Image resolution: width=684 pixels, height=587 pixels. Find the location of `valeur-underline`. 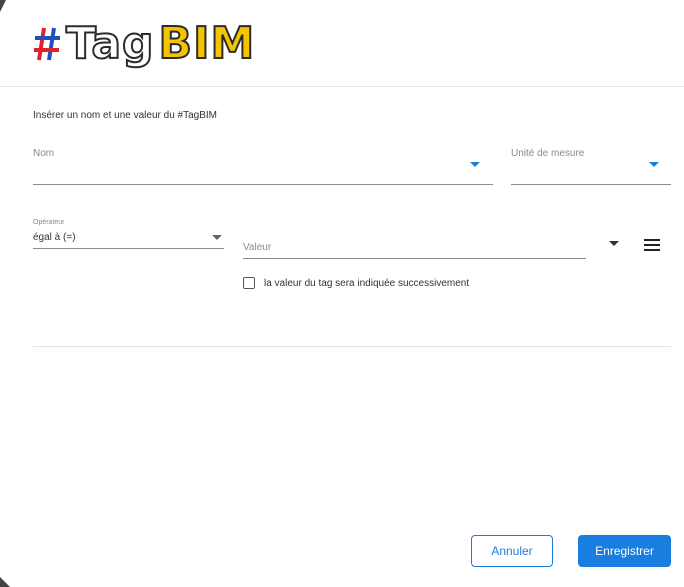

valeur-underline is located at coordinates (414, 258).